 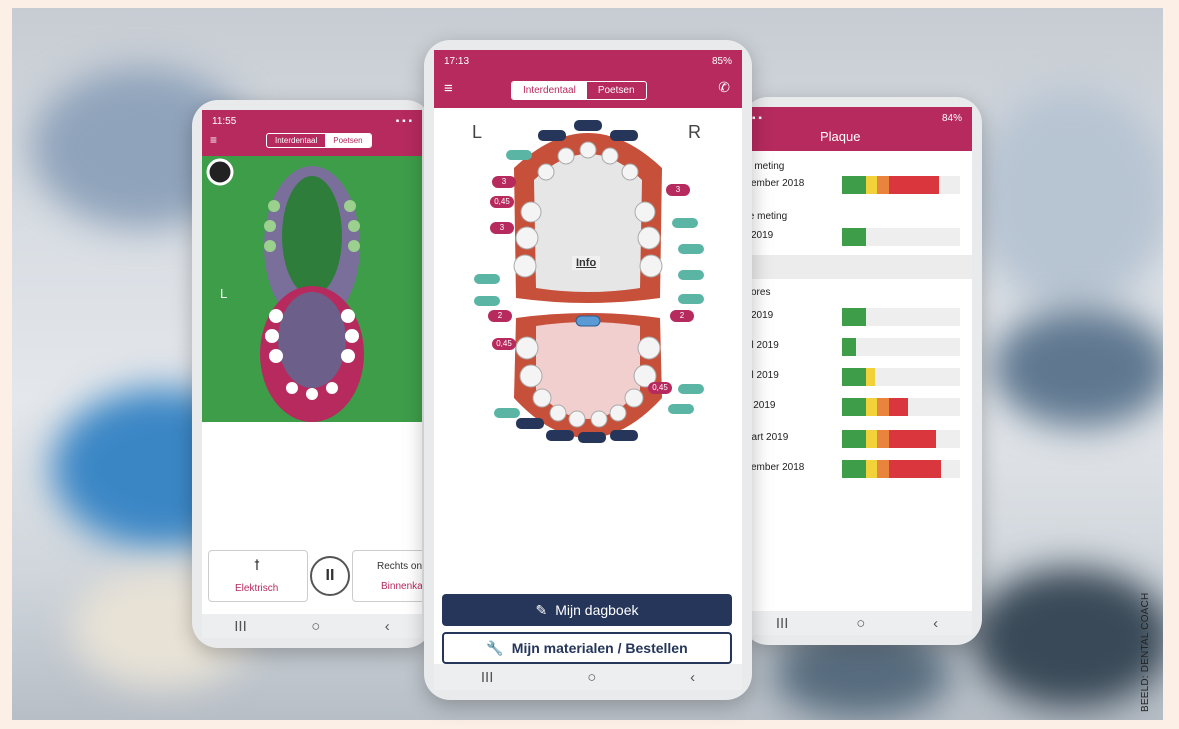 What do you see at coordinates (448, 88) in the screenshot?
I see `menu-icon: ≡` at bounding box center [448, 88].